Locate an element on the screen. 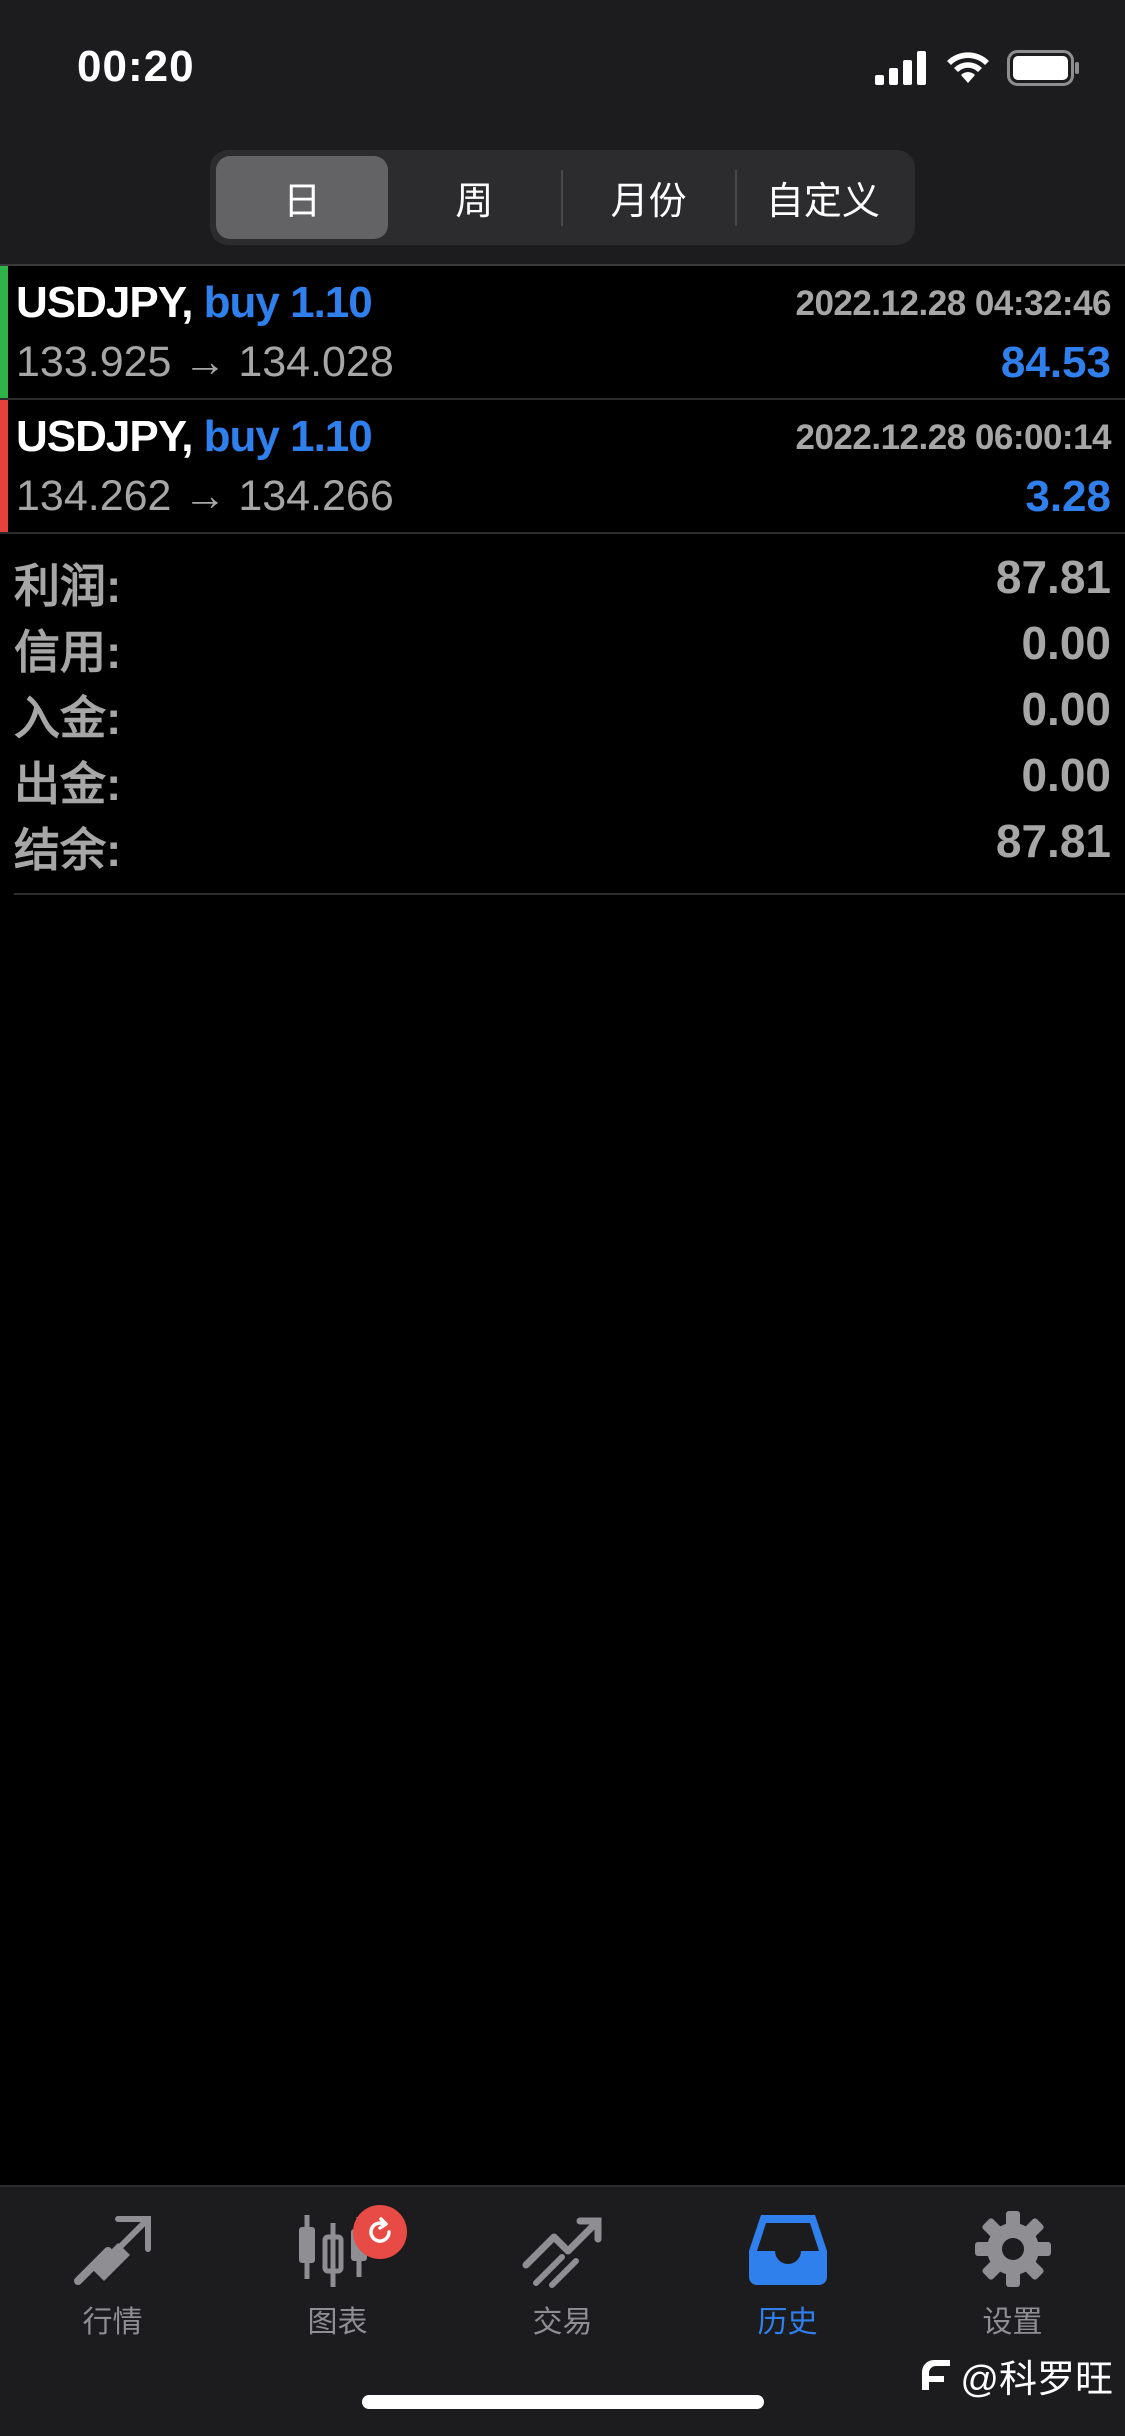  tab-settings: 设置 is located at coordinates (1012, 2282).